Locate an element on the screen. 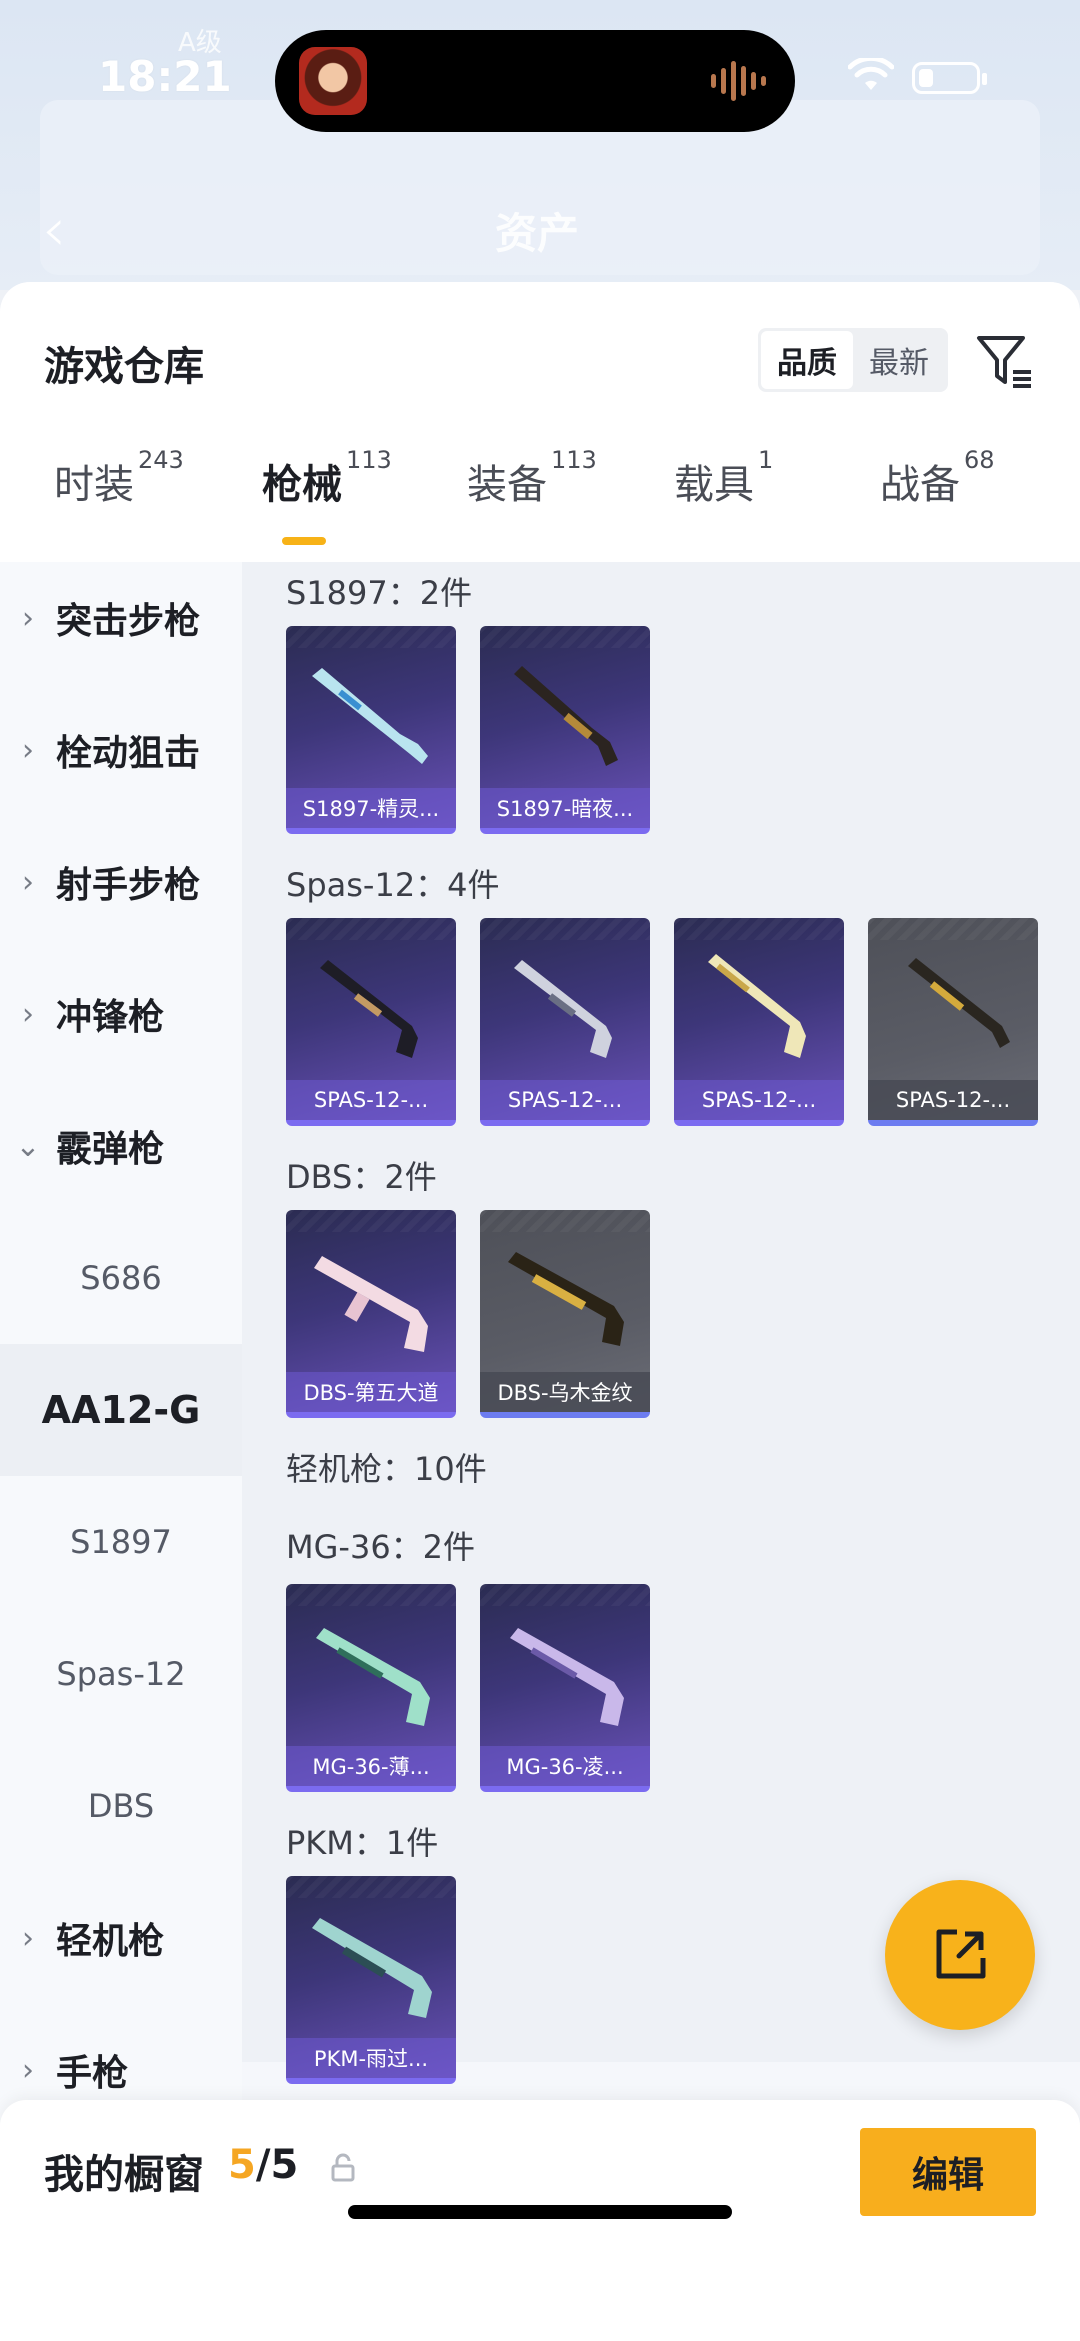  sort-quality-button: 品质 is located at coordinates (807, 360).